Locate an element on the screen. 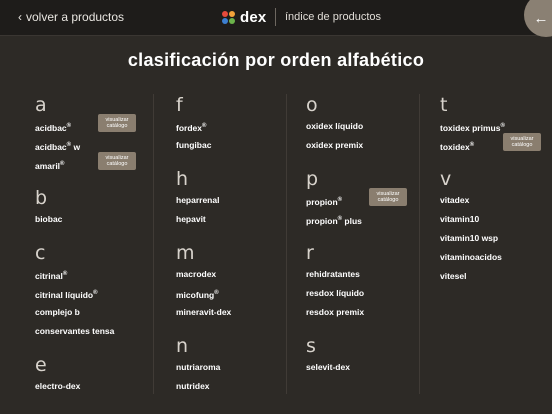  product-link: mineravit-dex is located at coordinates (203, 315).